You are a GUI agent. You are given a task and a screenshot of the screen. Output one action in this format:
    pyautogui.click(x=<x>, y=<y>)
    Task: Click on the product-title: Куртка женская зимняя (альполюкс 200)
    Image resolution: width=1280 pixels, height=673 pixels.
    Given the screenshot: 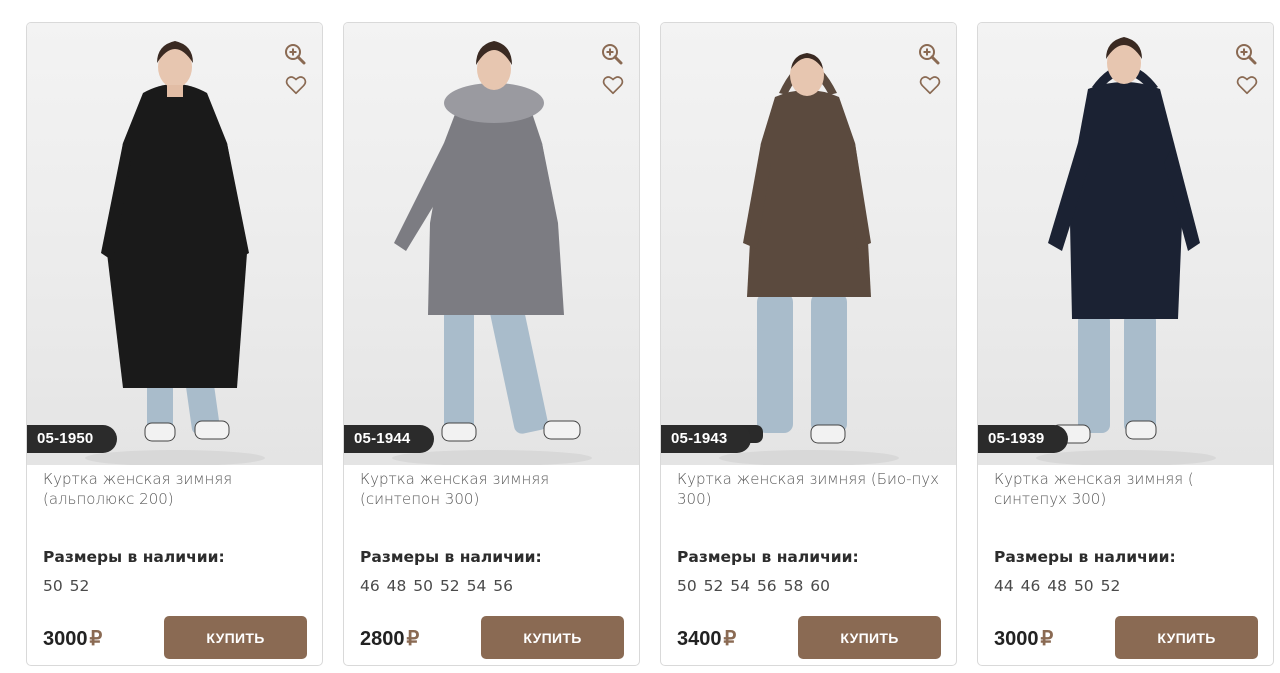 What is the action you would take?
    pyautogui.click(x=175, y=489)
    